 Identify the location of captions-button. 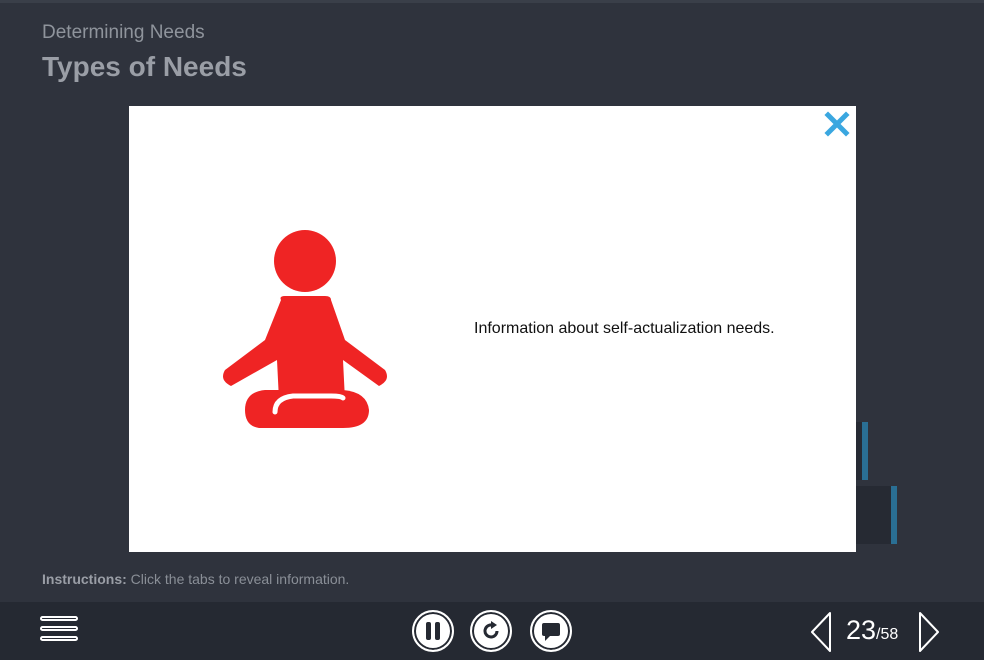
(551, 631).